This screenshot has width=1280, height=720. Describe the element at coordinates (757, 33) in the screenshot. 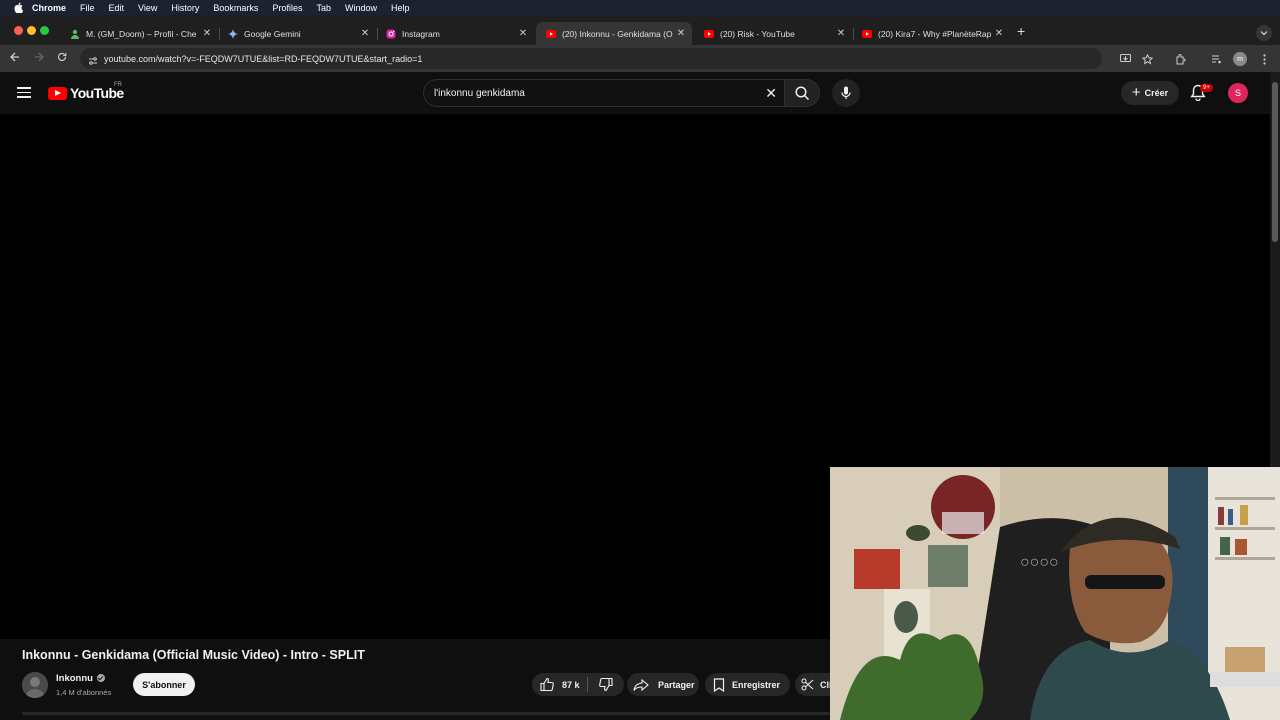

I see `tab-title: (20) Risk - YouTube` at that location.